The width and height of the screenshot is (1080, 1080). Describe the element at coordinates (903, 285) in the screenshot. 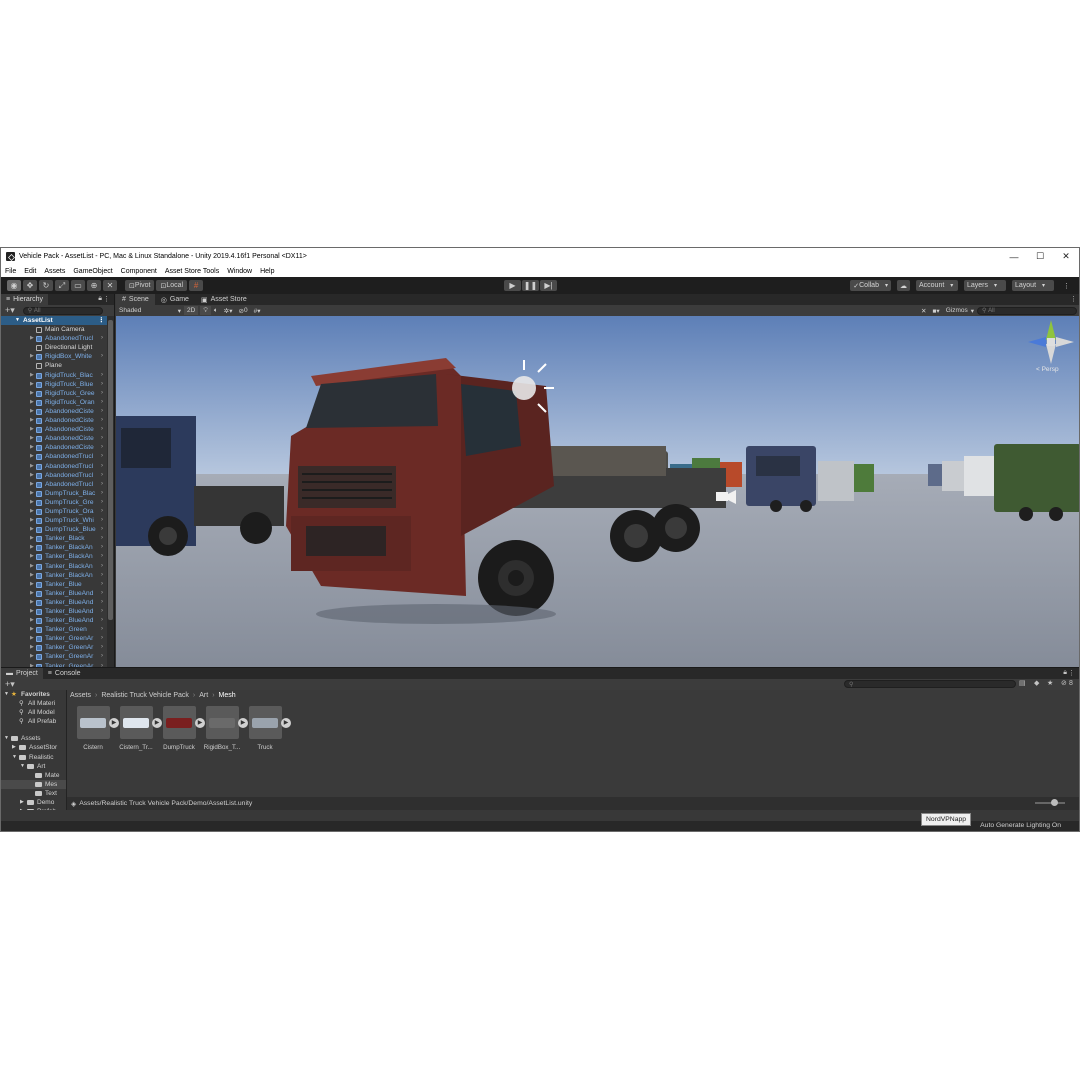

I see `cloud-button: ☁` at that location.